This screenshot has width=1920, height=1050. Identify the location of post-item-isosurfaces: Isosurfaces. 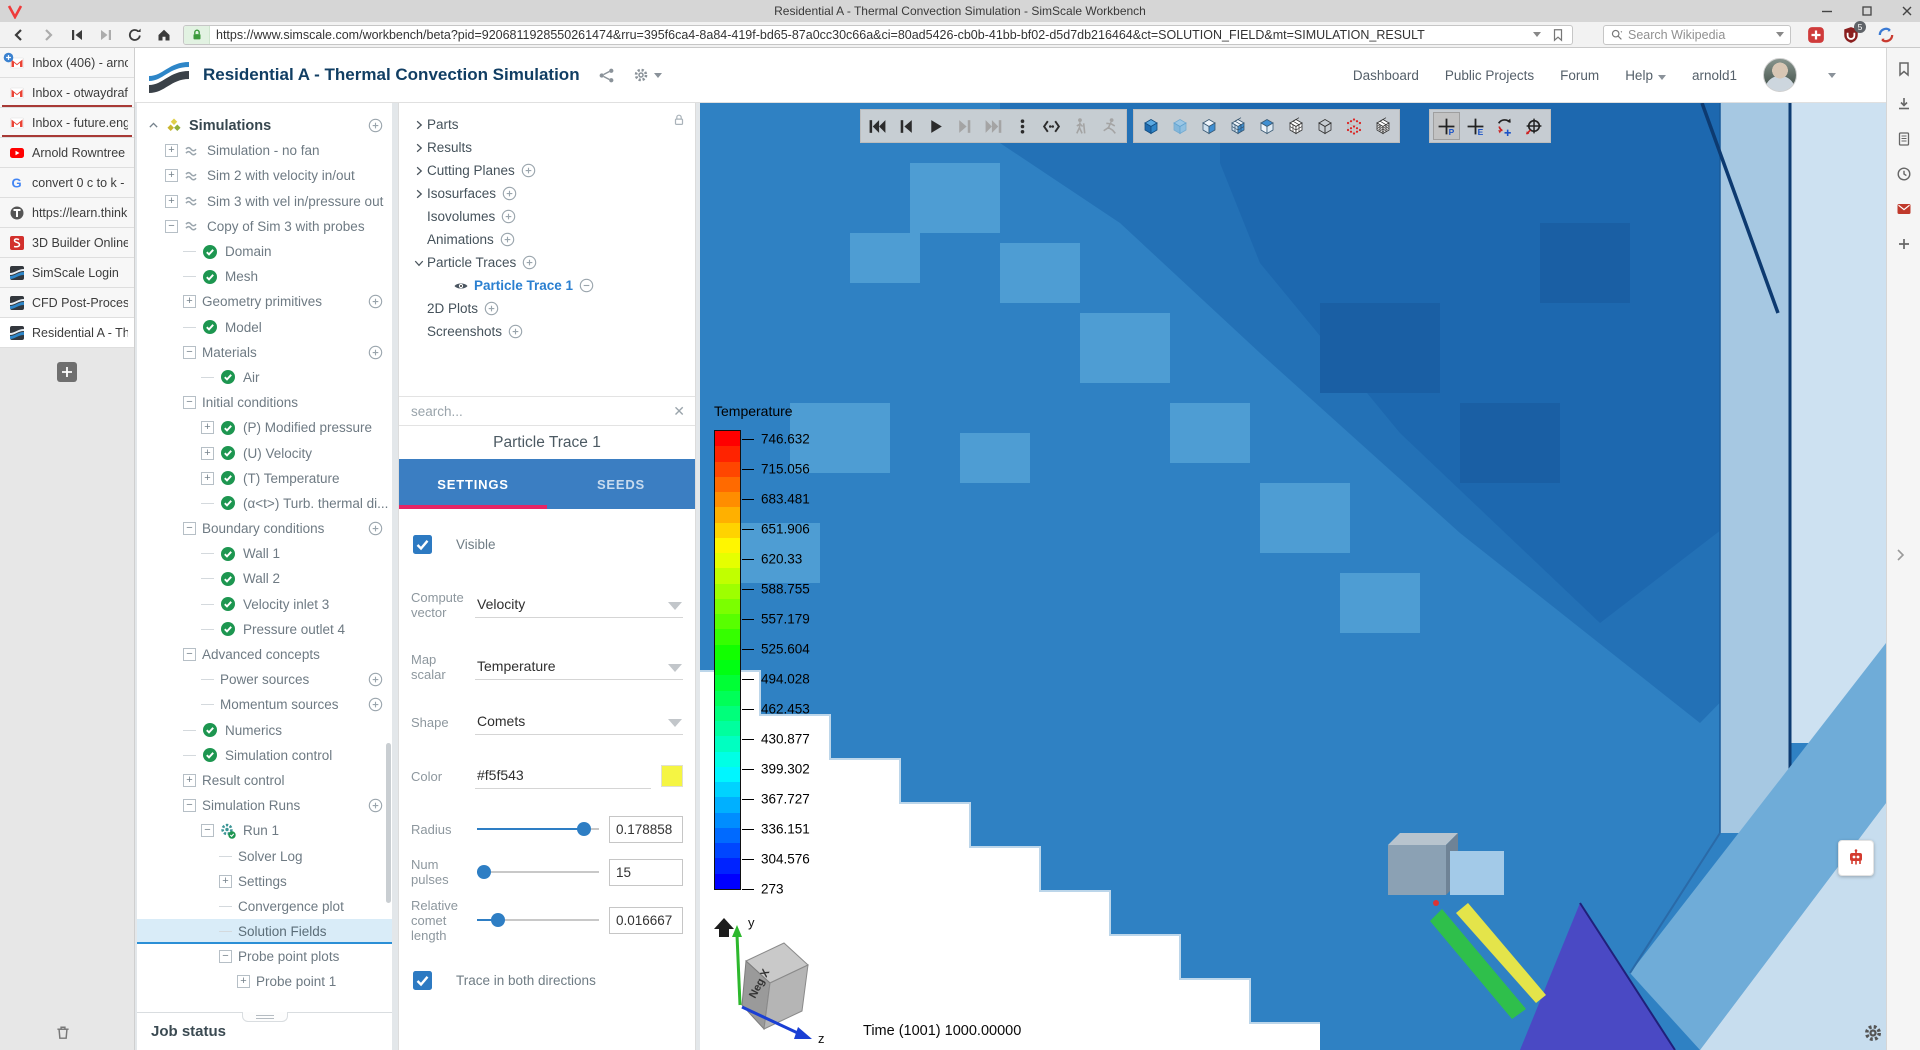
(547, 193).